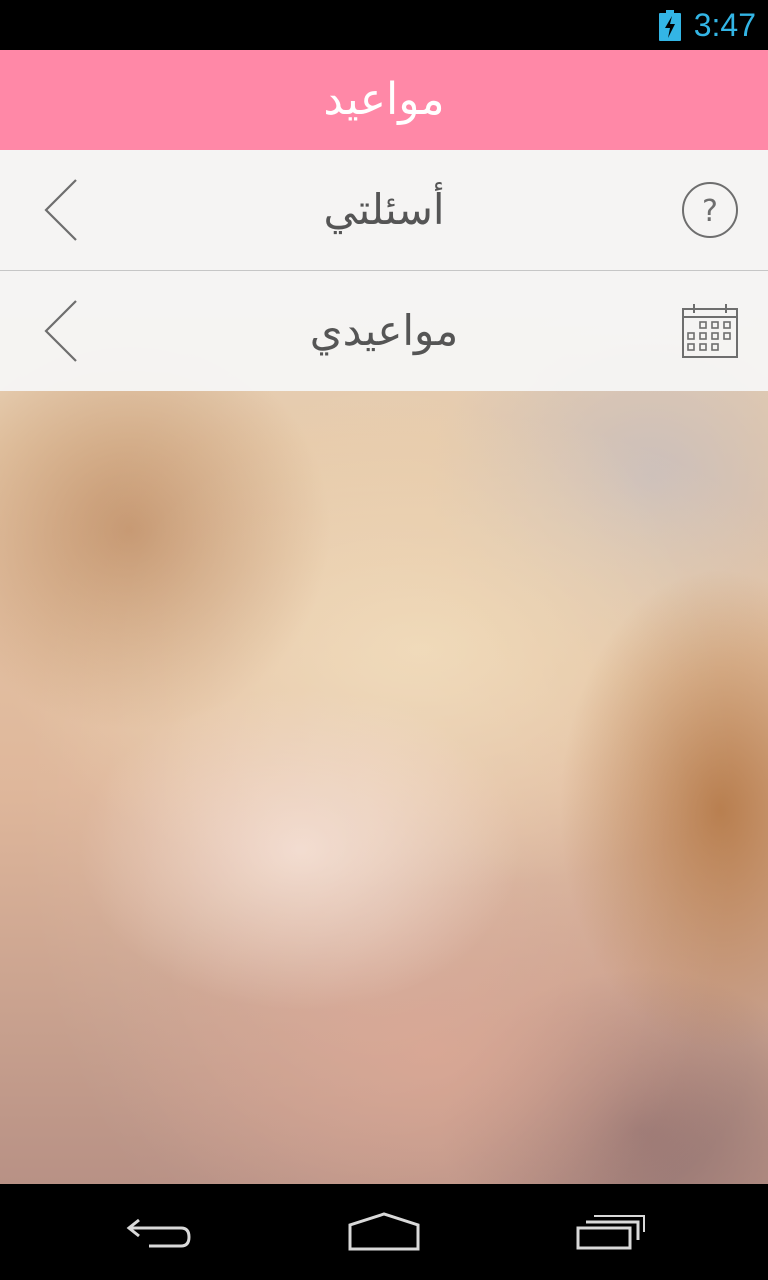 The height and width of the screenshot is (1280, 768). I want to click on status-bar: 3:47, so click(384, 25).